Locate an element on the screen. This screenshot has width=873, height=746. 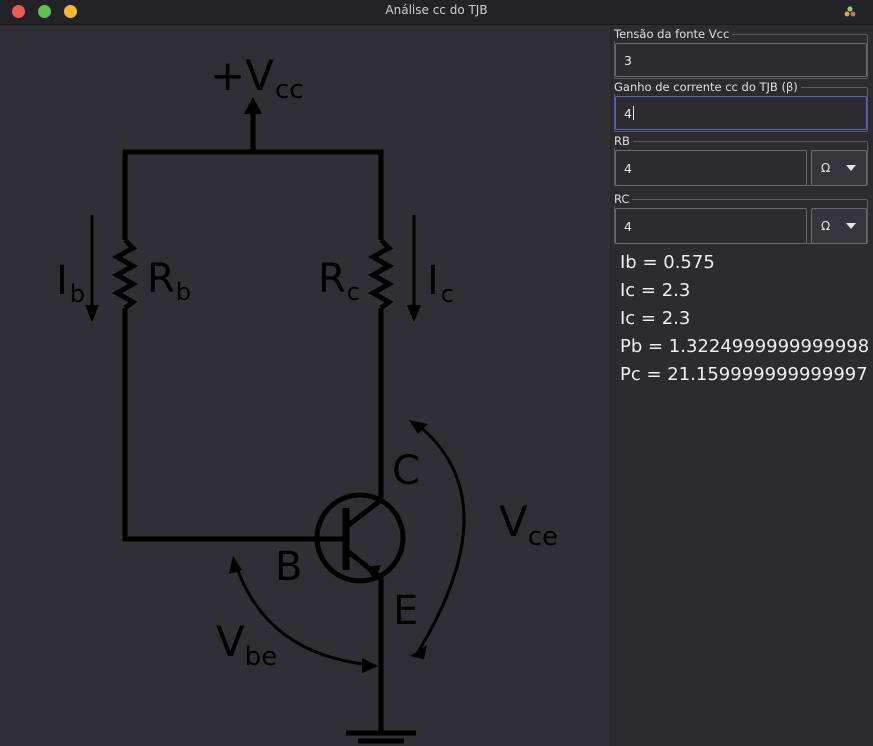
ic-arrow-head is located at coordinates (414, 313).